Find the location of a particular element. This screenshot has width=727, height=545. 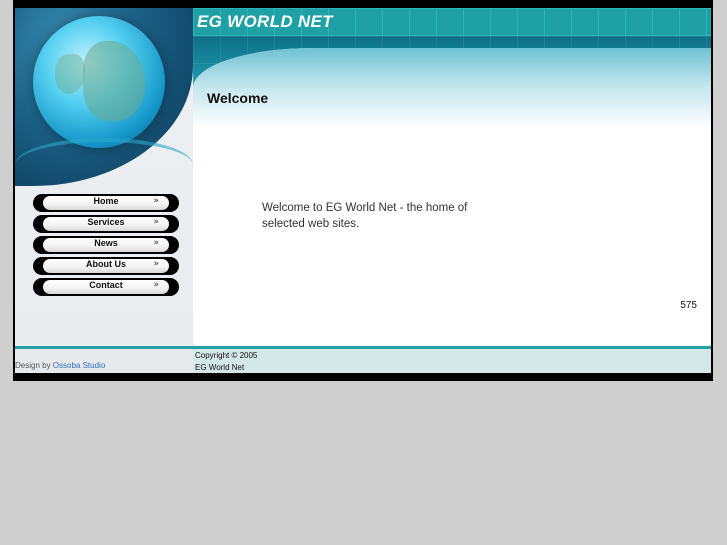

nav-item-home: Home » is located at coordinates (106, 203).